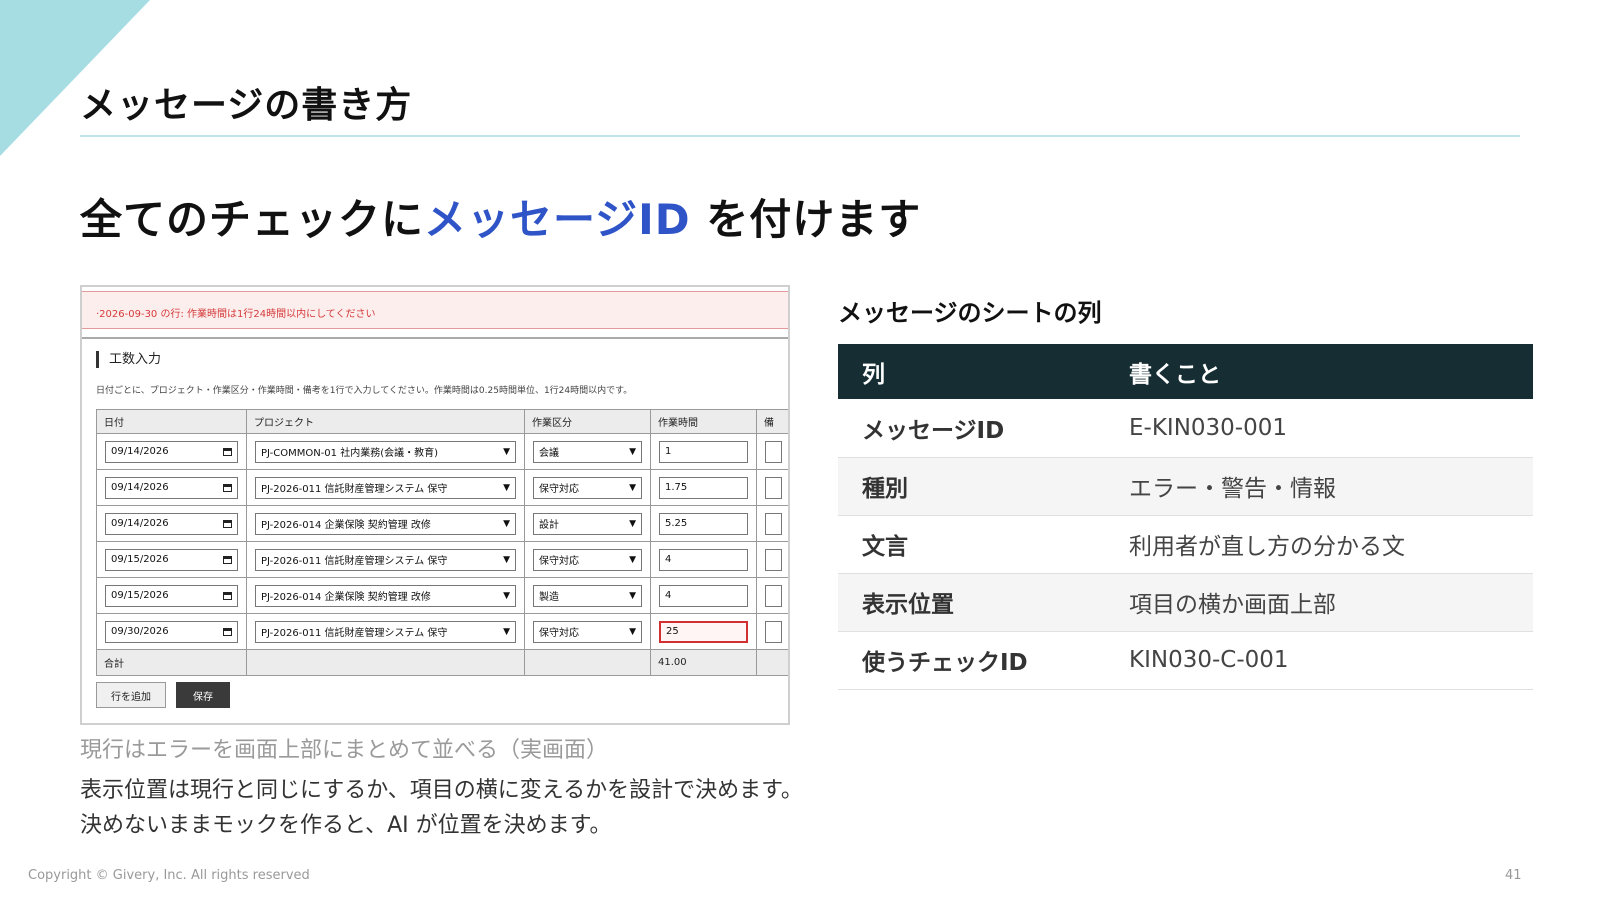  What do you see at coordinates (549, 525) in the screenshot?
I see `category-value: 設計` at bounding box center [549, 525].